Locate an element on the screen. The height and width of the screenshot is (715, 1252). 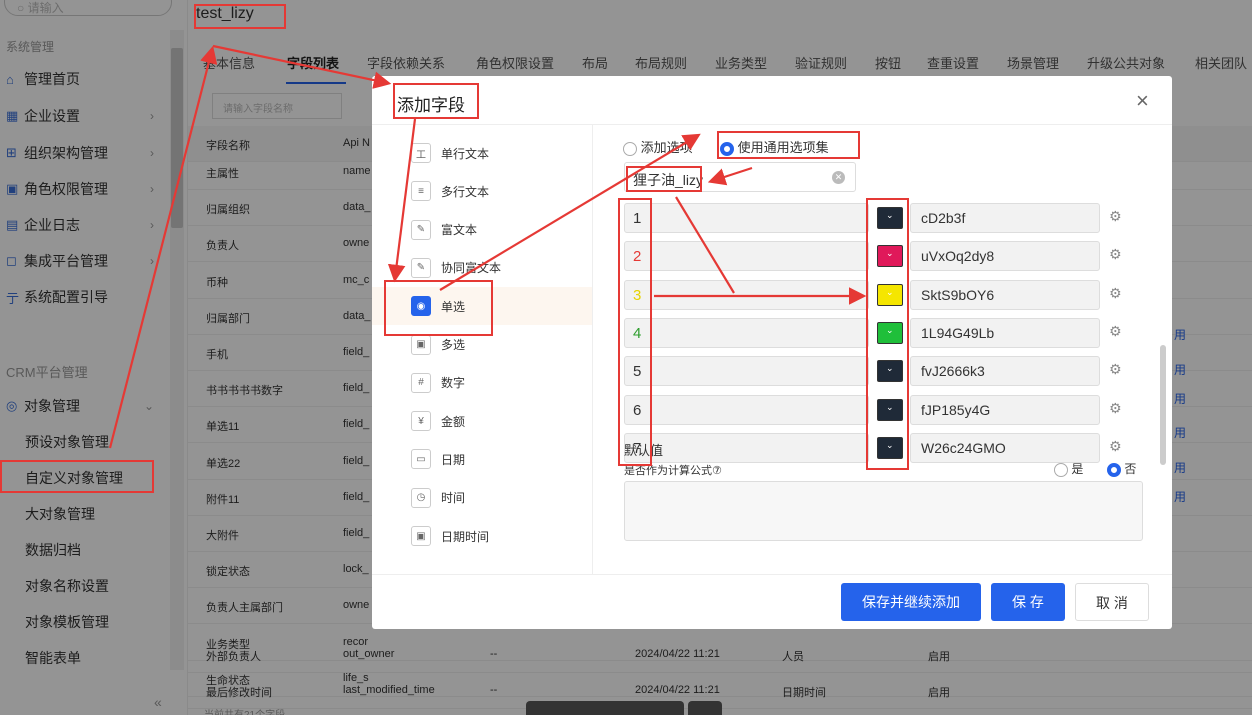
floating-toolbar-extra is located at coordinates (705, 708).